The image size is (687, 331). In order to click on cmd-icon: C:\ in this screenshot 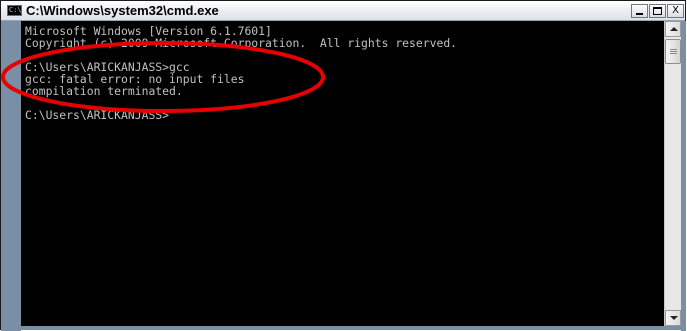, I will do `click(14, 10)`.